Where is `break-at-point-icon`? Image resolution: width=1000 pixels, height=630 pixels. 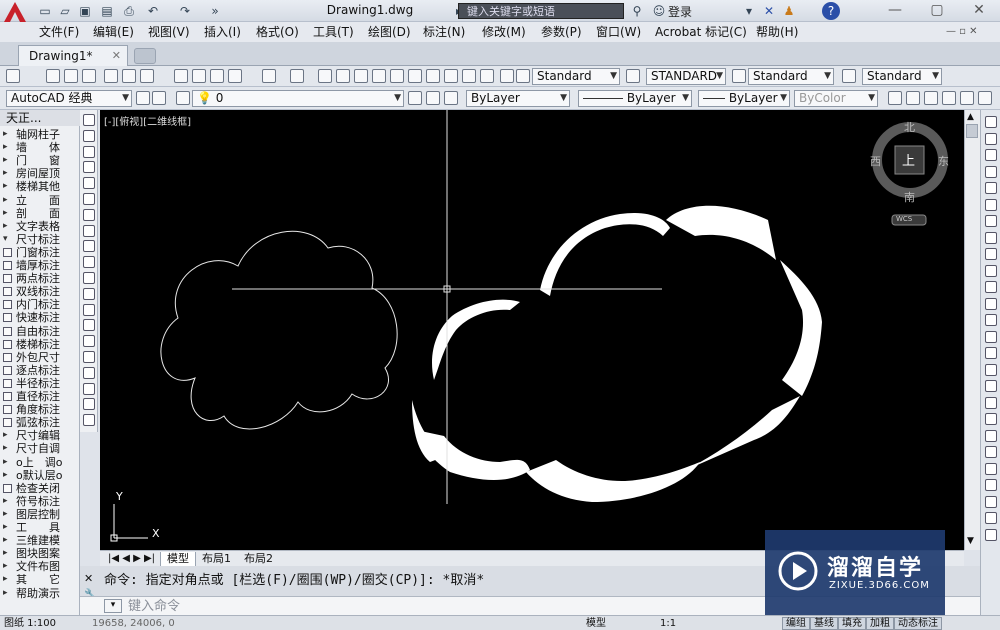 break-at-point-icon is located at coordinates (991, 303).